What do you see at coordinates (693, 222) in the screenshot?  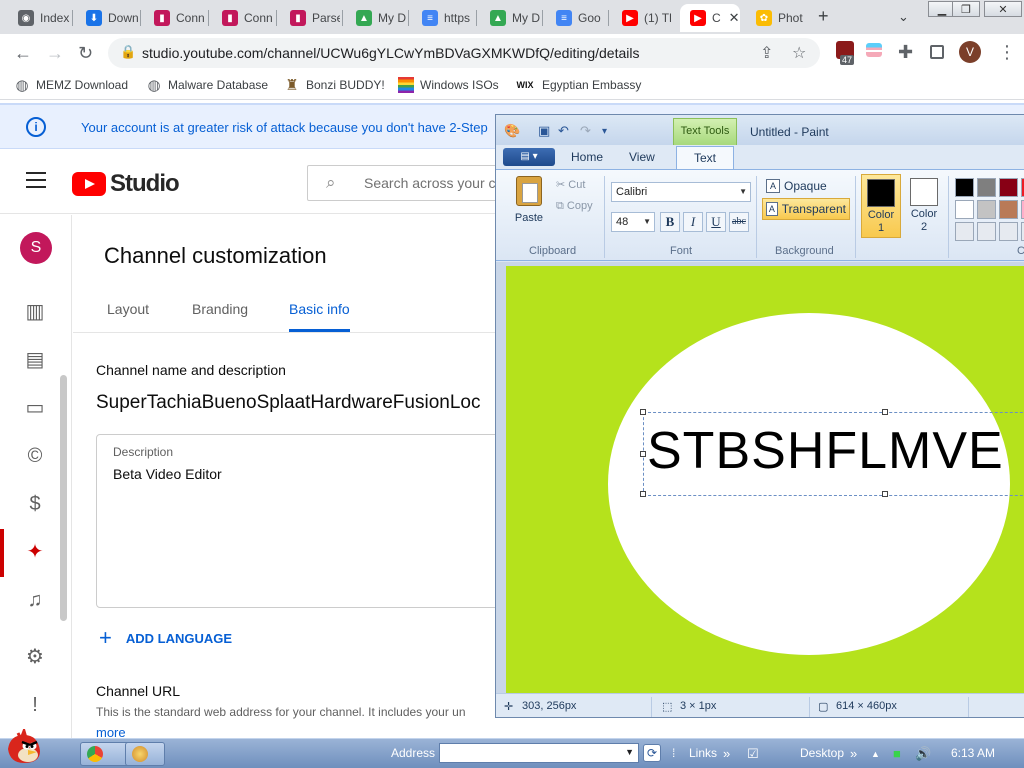 I see `italic-button: I` at bounding box center [693, 222].